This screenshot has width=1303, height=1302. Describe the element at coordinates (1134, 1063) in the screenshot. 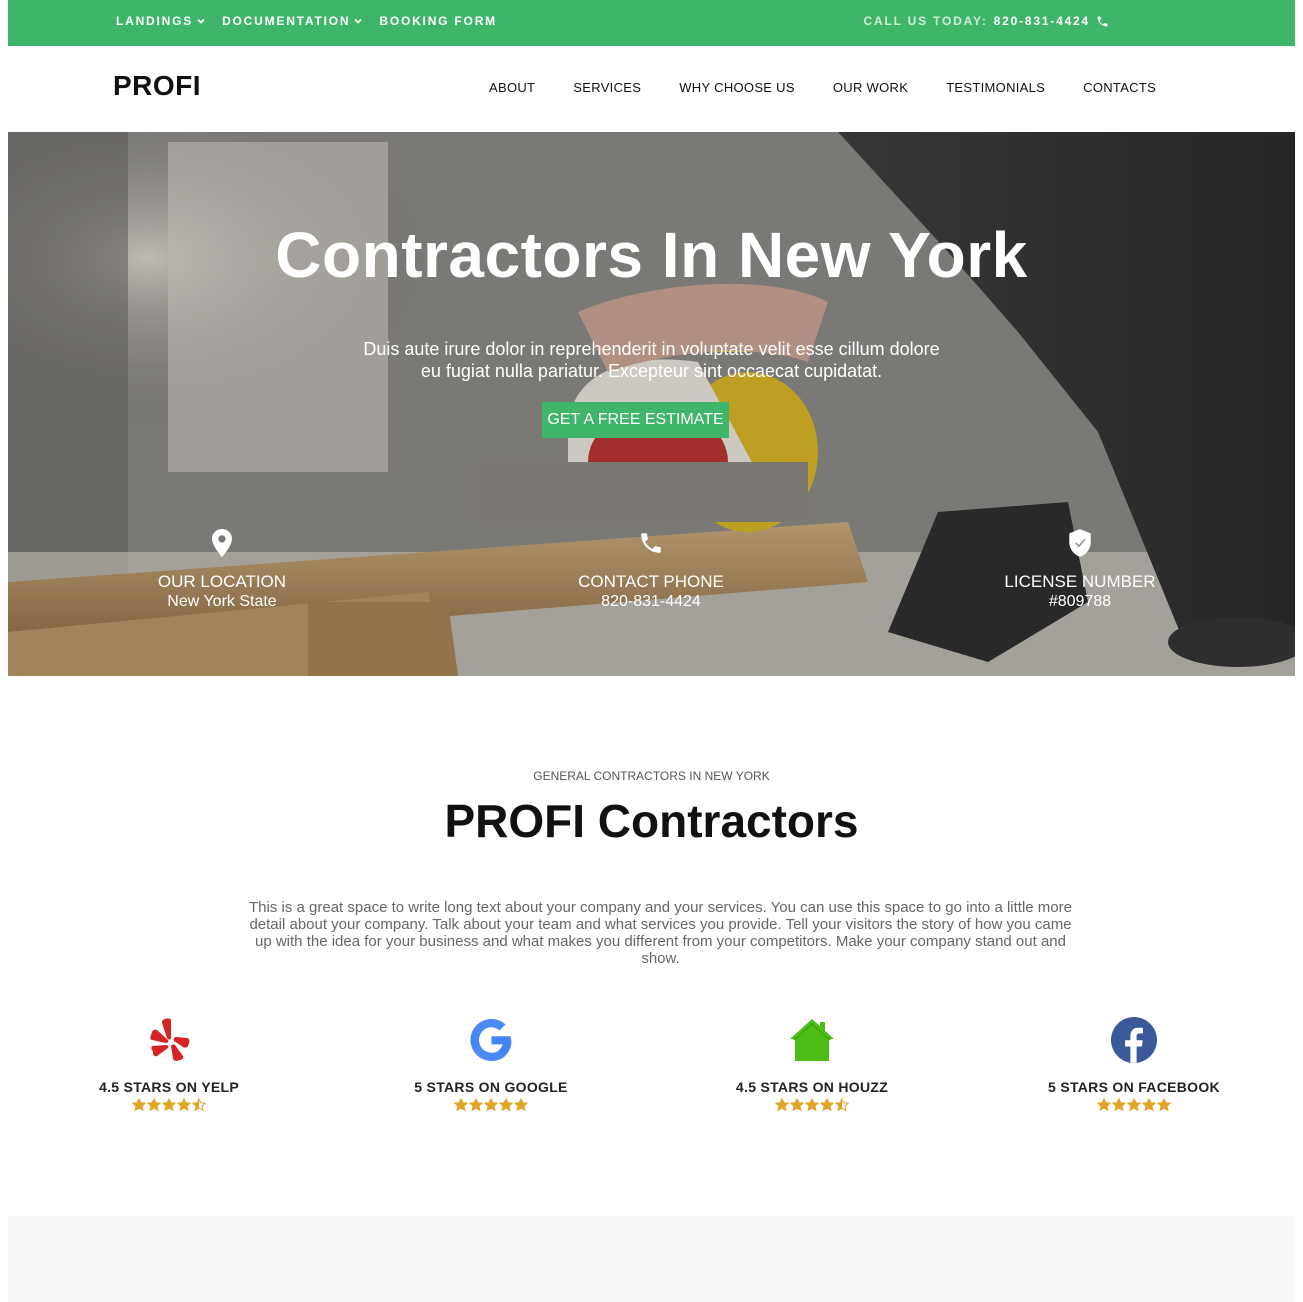

I see `rating-facebook: 5 STARS ON FACEBOOK` at that location.